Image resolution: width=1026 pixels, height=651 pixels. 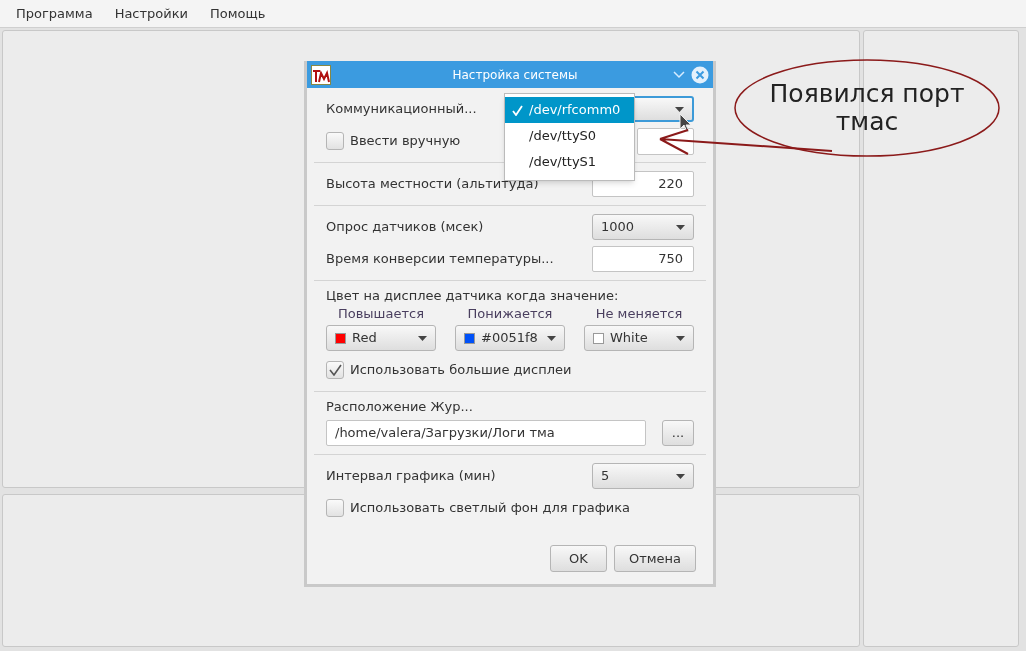 What do you see at coordinates (473, 296) in the screenshot?
I see `section-label: Цвет на дисплее датчика когда значение:` at bounding box center [473, 296].